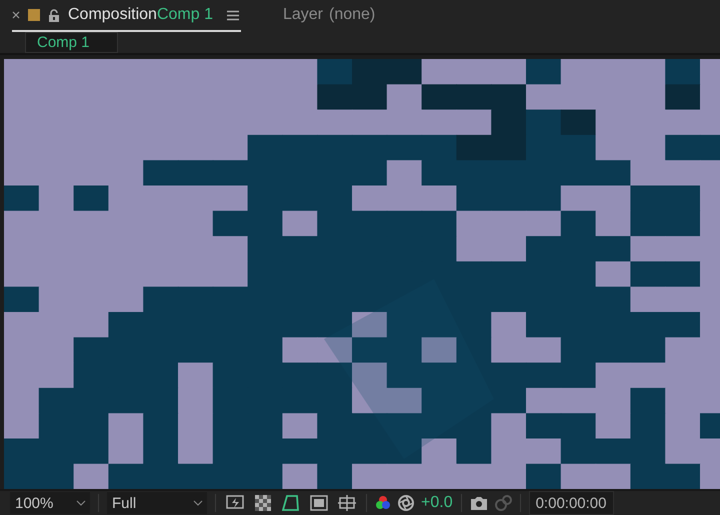 The image size is (720, 515). I want to click on square-swatch-icon, so click(34, 15).